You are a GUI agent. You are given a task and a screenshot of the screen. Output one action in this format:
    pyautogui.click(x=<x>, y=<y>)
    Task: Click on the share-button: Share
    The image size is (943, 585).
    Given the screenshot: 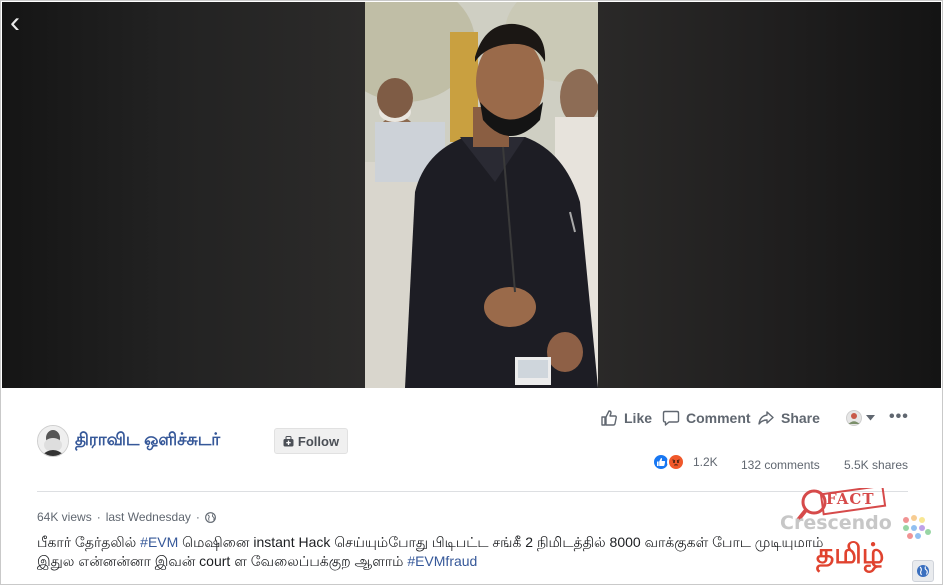 What is the action you would take?
    pyautogui.click(x=788, y=418)
    